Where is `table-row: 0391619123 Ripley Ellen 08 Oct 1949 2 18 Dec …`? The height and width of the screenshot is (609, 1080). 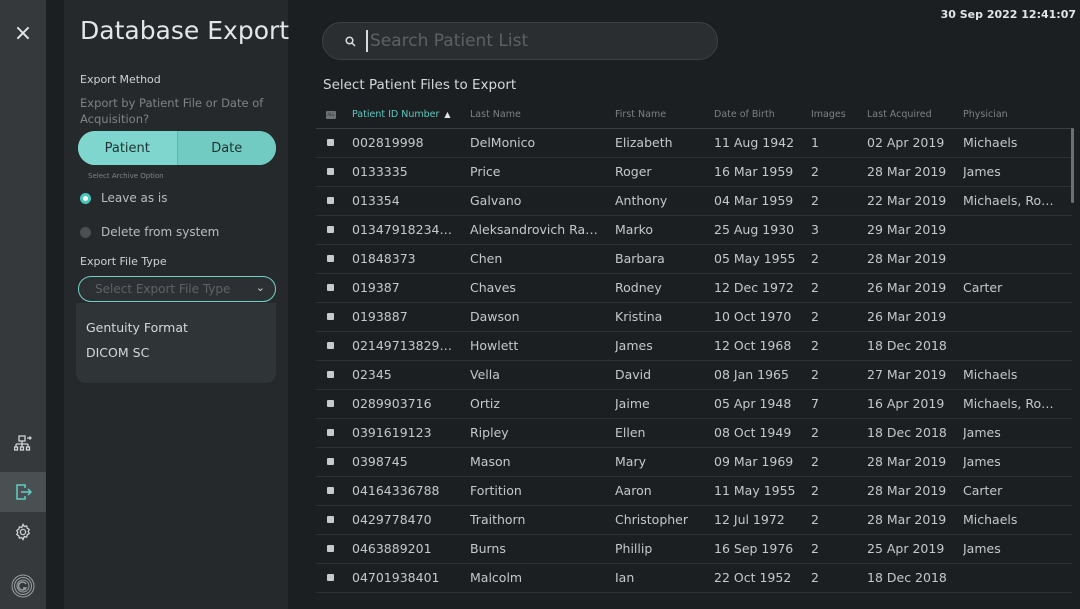
table-row: 0391619123 Ripley Ellen 08 Oct 1949 2 18 Dec … is located at coordinates (694, 433).